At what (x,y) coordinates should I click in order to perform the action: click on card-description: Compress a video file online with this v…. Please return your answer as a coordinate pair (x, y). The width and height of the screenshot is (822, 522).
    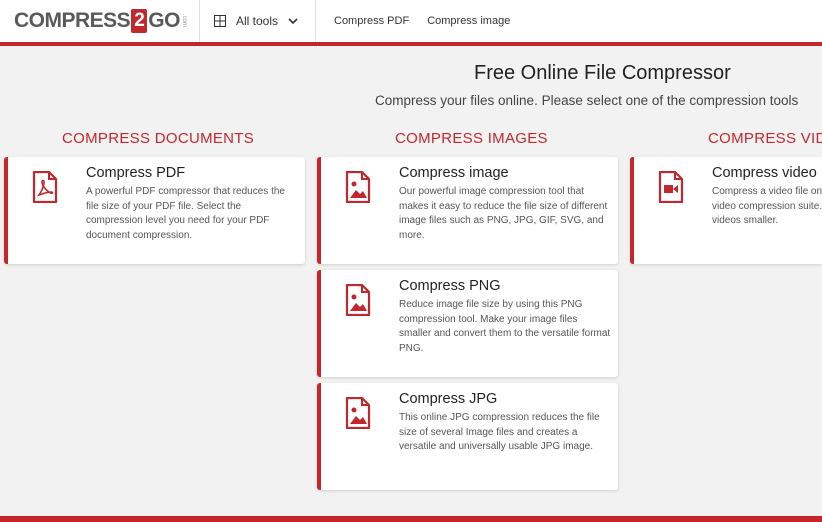
    Looking at the image, I should click on (767, 206).